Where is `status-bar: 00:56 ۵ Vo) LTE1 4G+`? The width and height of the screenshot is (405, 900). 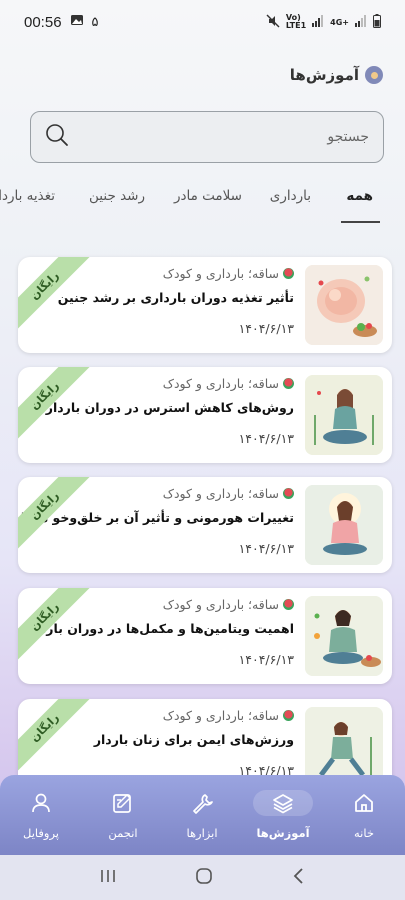
status-bar: 00:56 ۵ Vo) LTE1 4G+ is located at coordinates (202, 22).